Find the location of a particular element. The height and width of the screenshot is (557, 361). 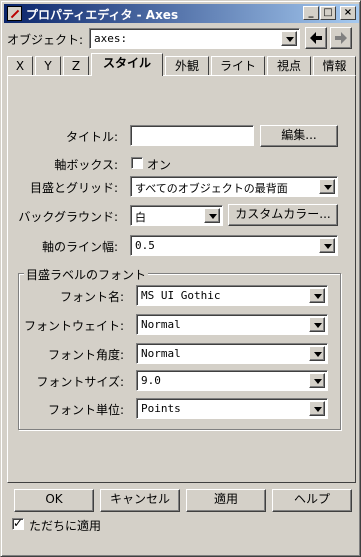

title-label: タイトル: is located at coordinates (91, 137).